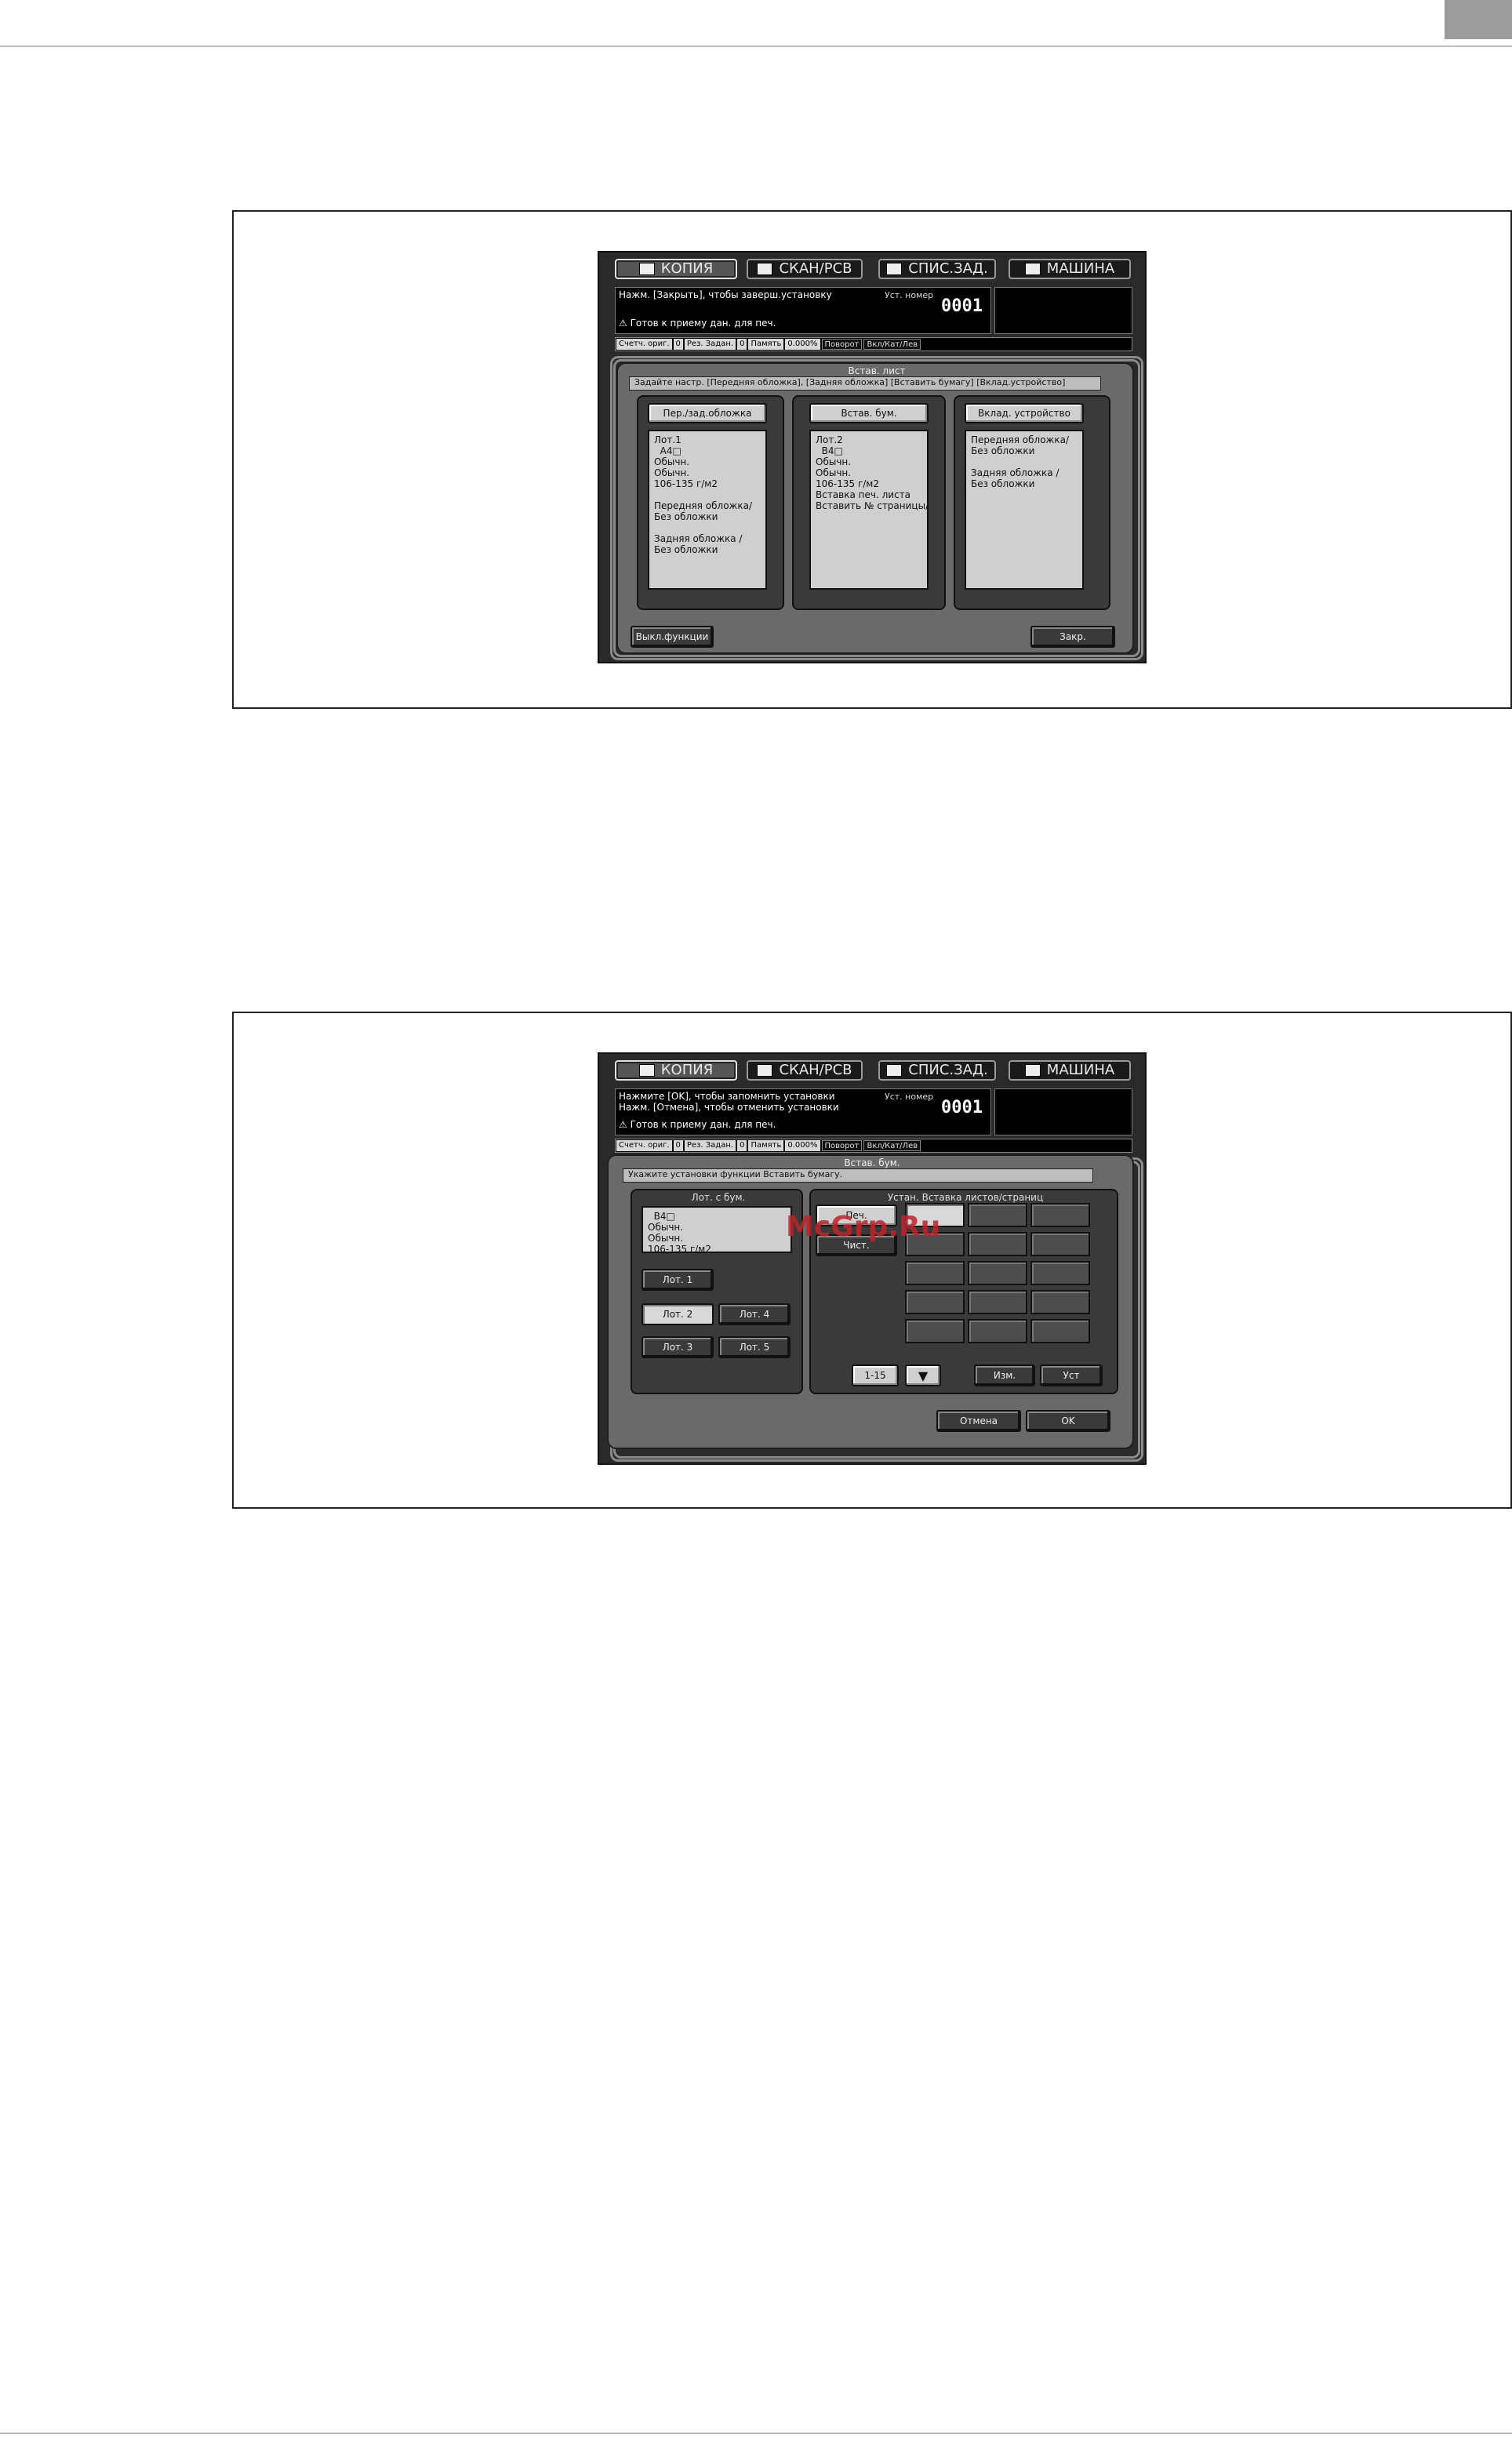 This screenshot has width=1512, height=2438. I want to click on panel-title: Встав. бум., so click(872, 1163).